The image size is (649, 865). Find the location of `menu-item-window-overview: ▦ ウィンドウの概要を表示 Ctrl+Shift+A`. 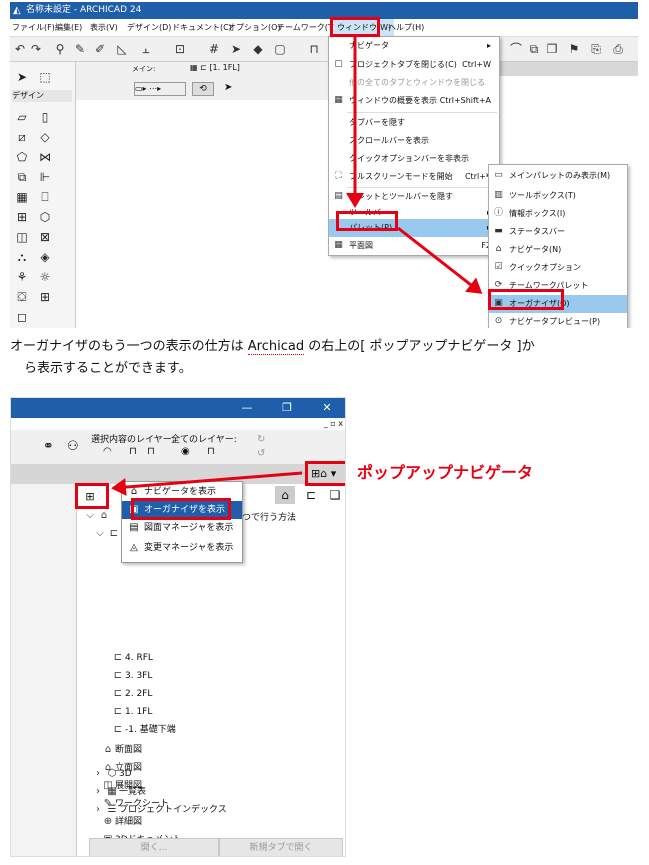

menu-item-window-overview: ▦ ウィンドウの概要を表示 Ctrl+Shift+A is located at coordinates (414, 101).